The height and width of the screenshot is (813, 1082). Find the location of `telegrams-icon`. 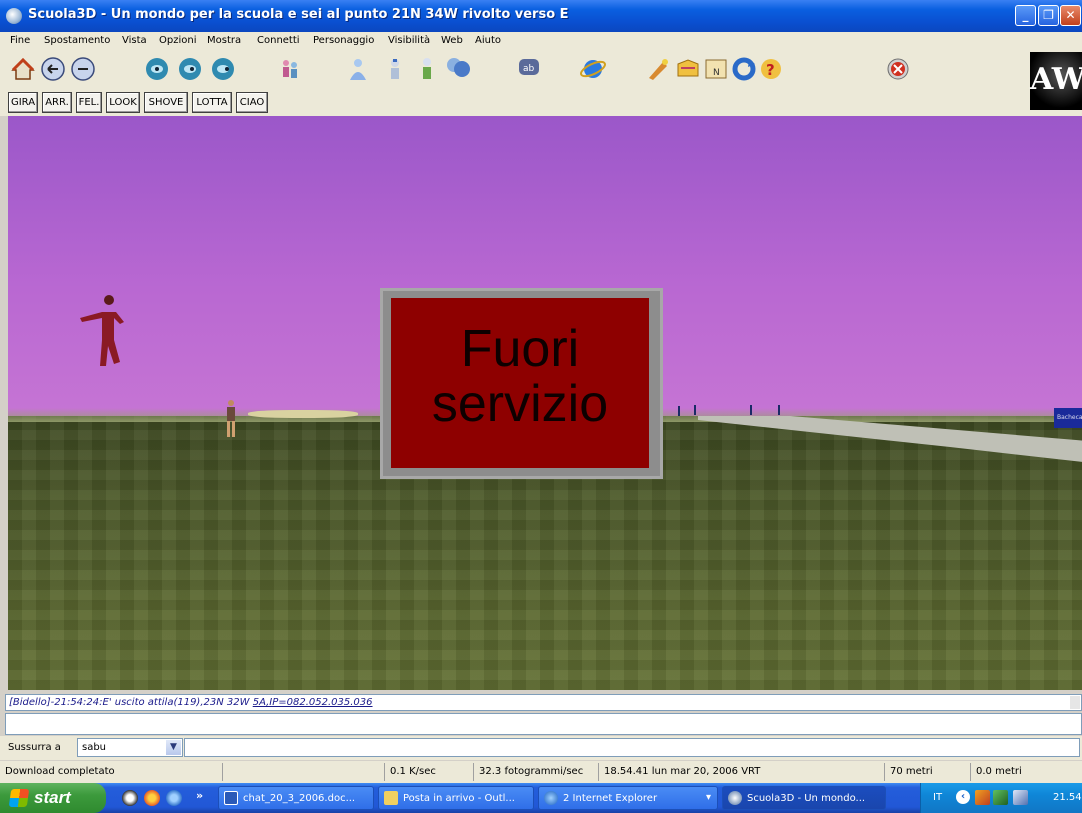

telegrams-icon is located at coordinates (395, 69).